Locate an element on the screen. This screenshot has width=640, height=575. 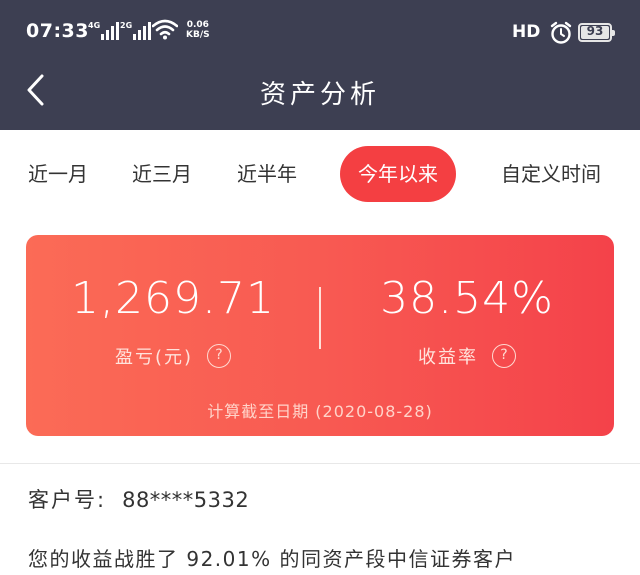
customer-number-label: 客户号: is located at coordinates (67, 500).